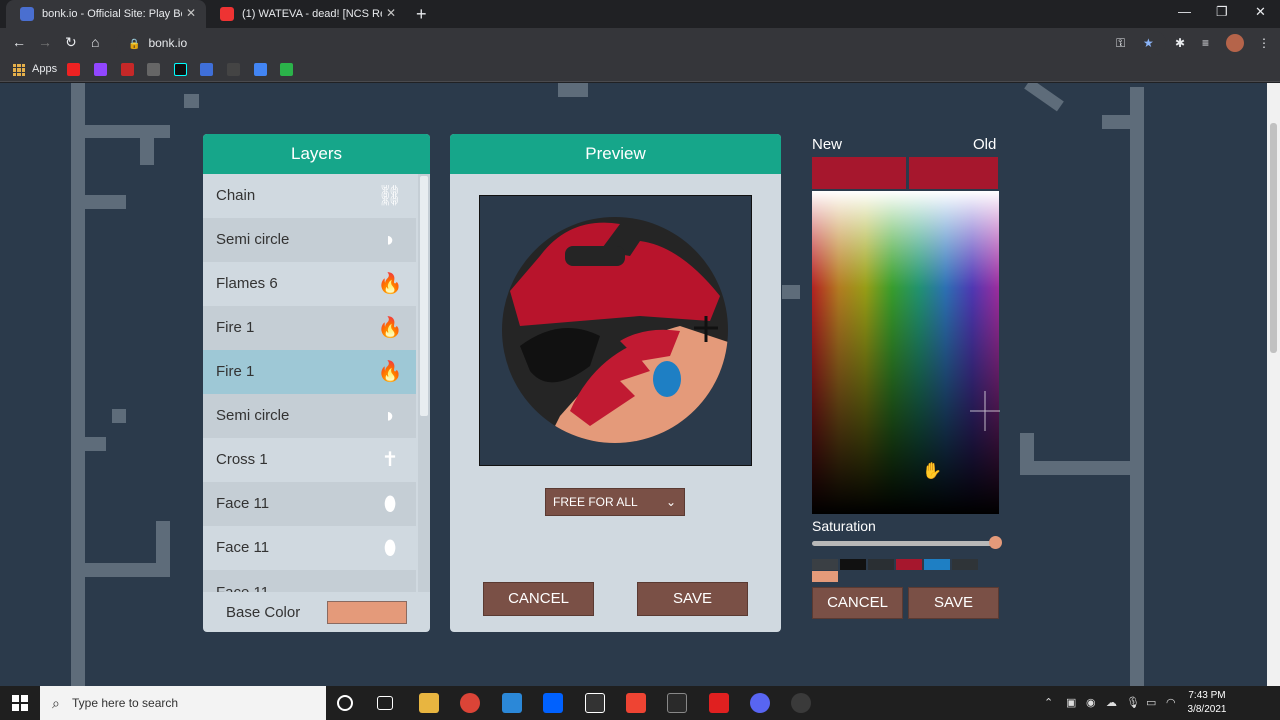  I want to click on color-save-button: SAVE, so click(953, 603).